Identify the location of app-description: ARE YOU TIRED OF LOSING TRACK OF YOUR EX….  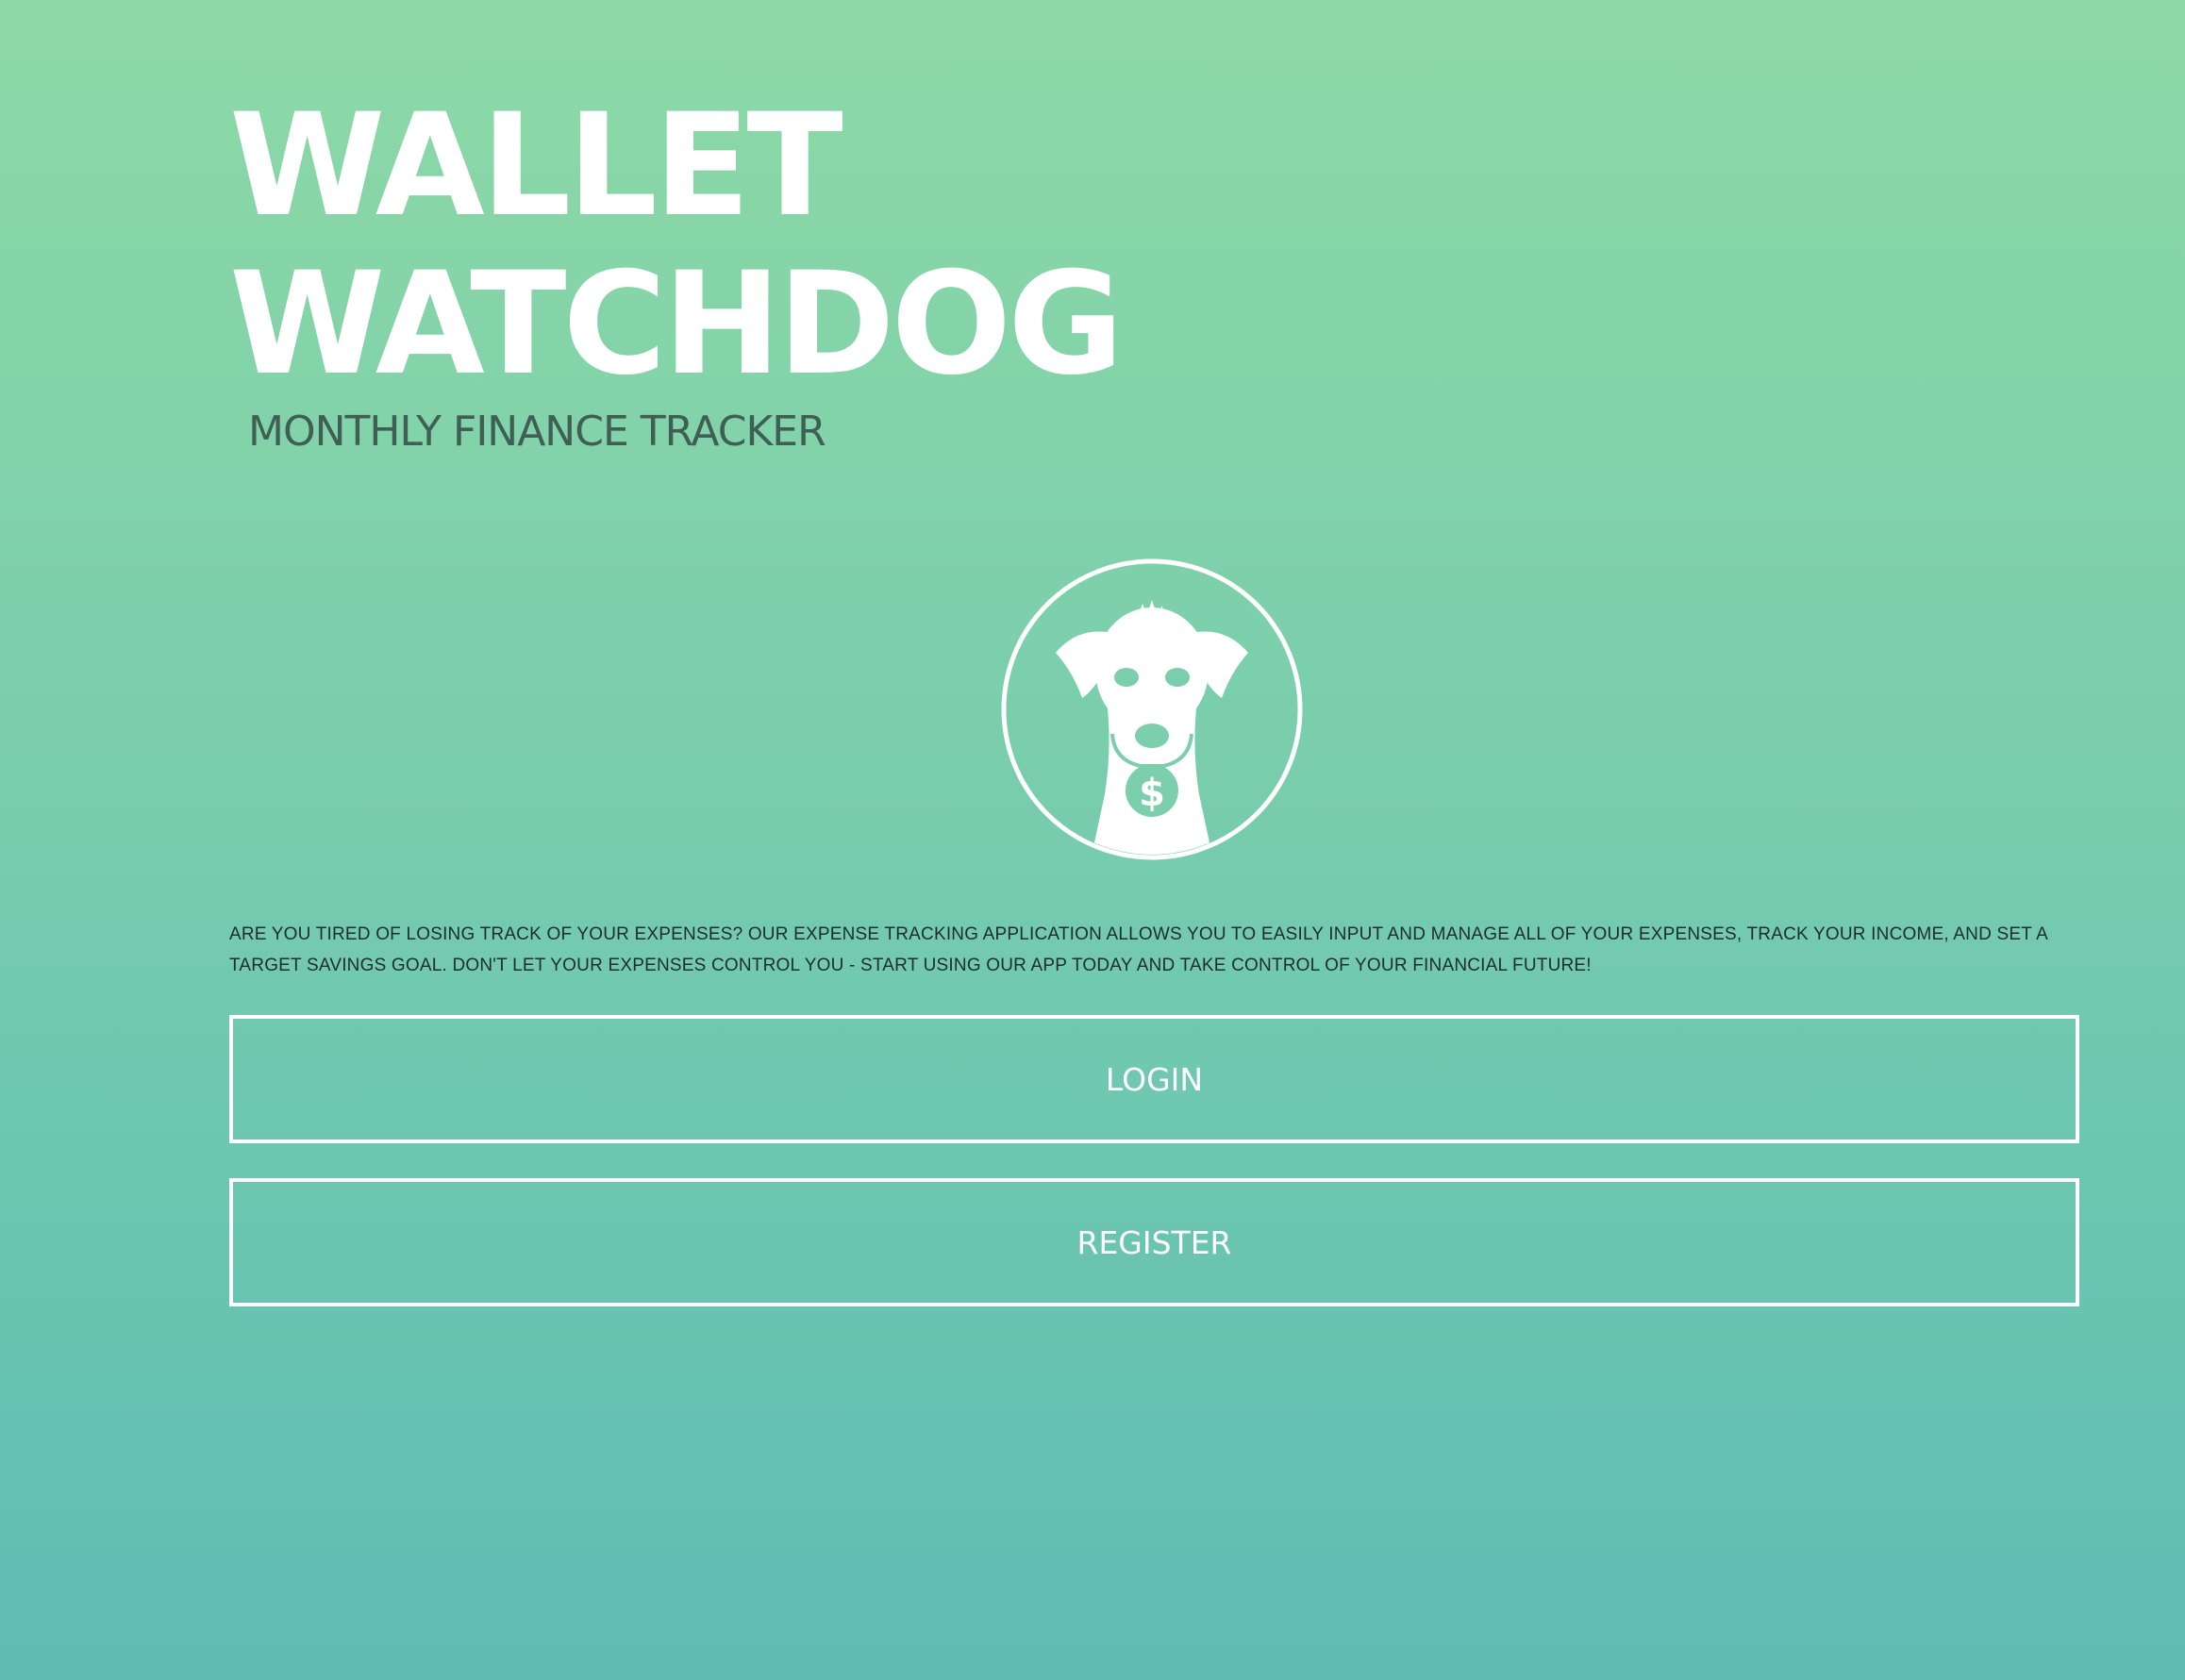
(1138, 949).